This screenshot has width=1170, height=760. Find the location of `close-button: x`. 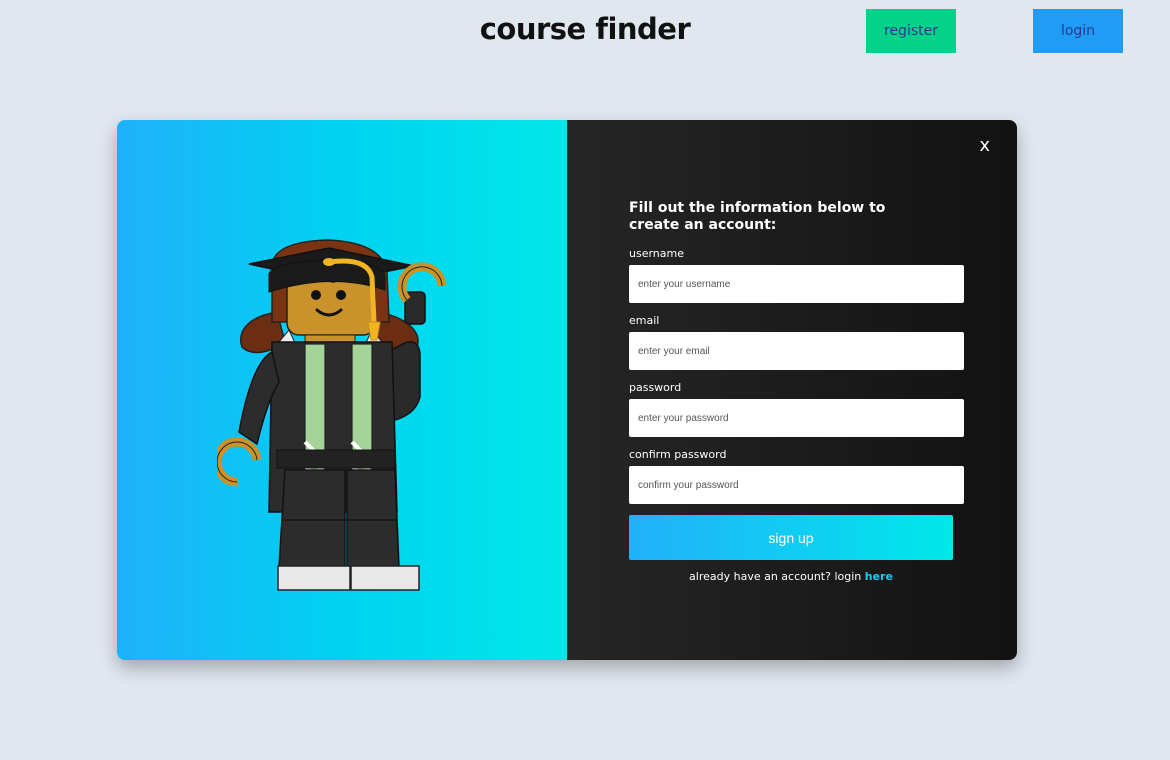

close-button: x is located at coordinates (984, 145).